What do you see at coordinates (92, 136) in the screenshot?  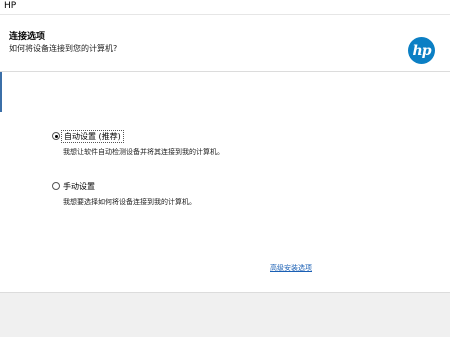 I see `option-auto-setup-label: 自动设置 (推荐)` at bounding box center [92, 136].